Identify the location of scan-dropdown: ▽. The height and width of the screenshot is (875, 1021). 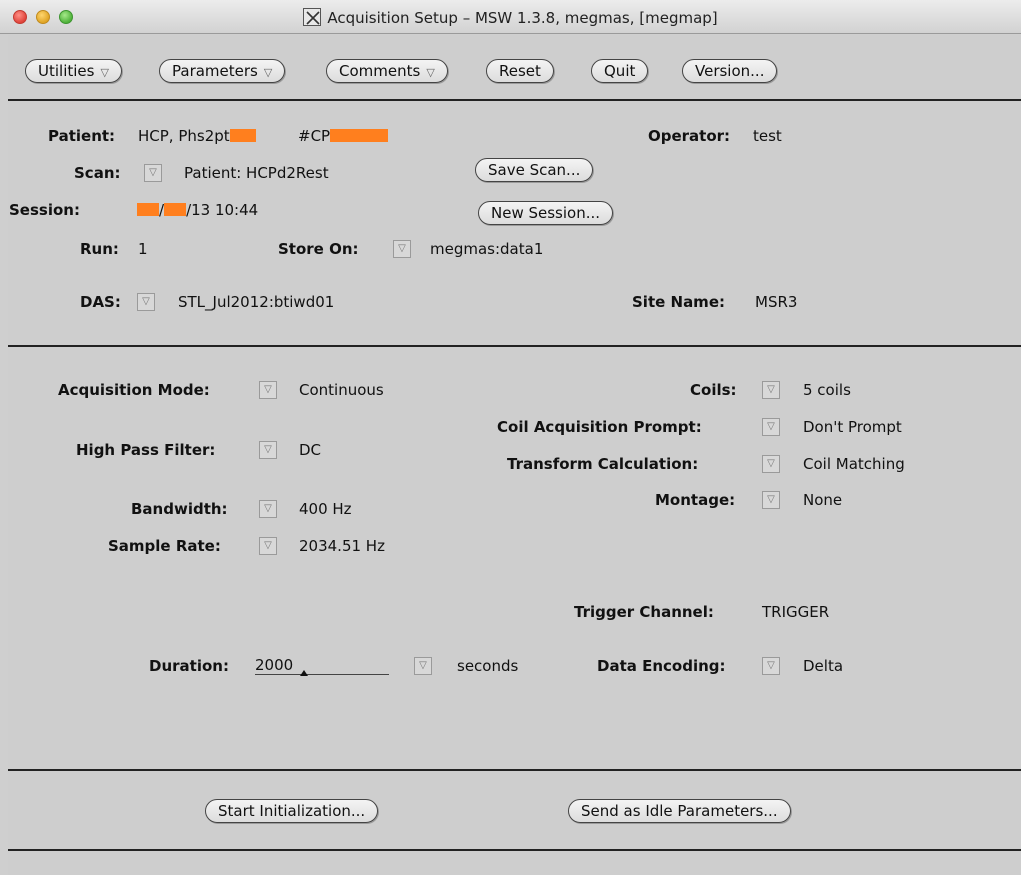
(153, 173).